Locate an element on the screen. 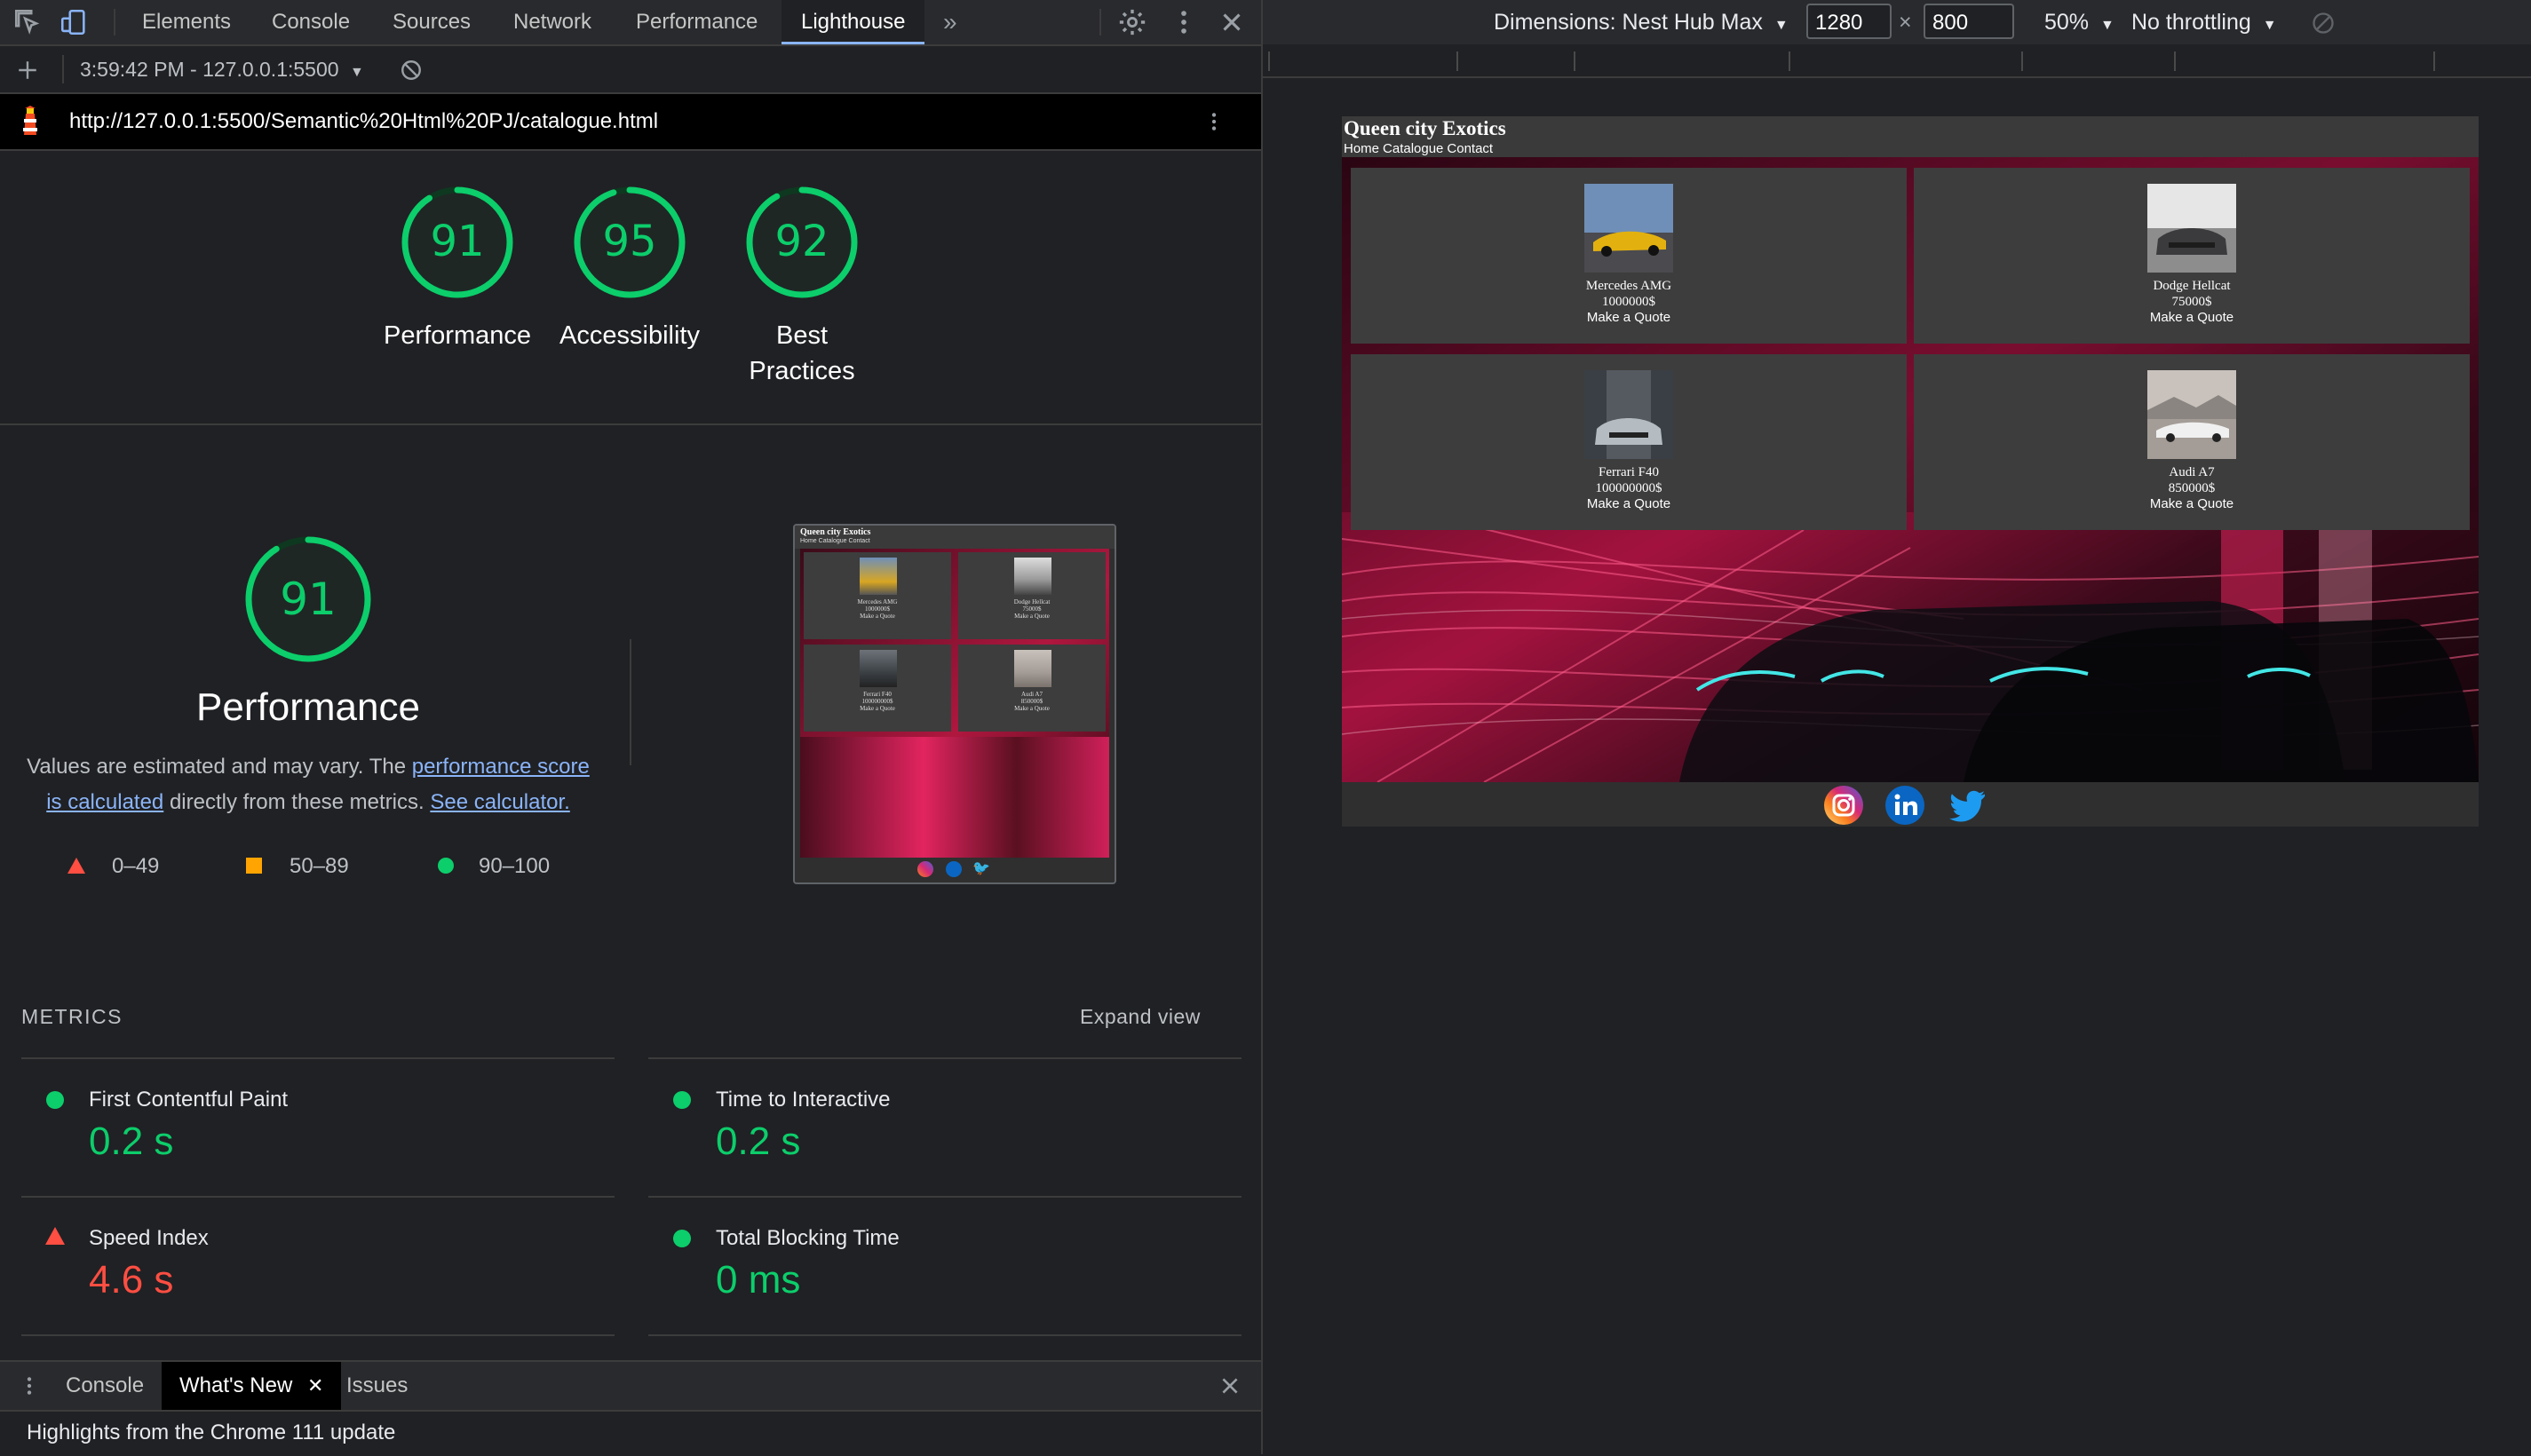  clear-all-icon is located at coordinates (411, 70).